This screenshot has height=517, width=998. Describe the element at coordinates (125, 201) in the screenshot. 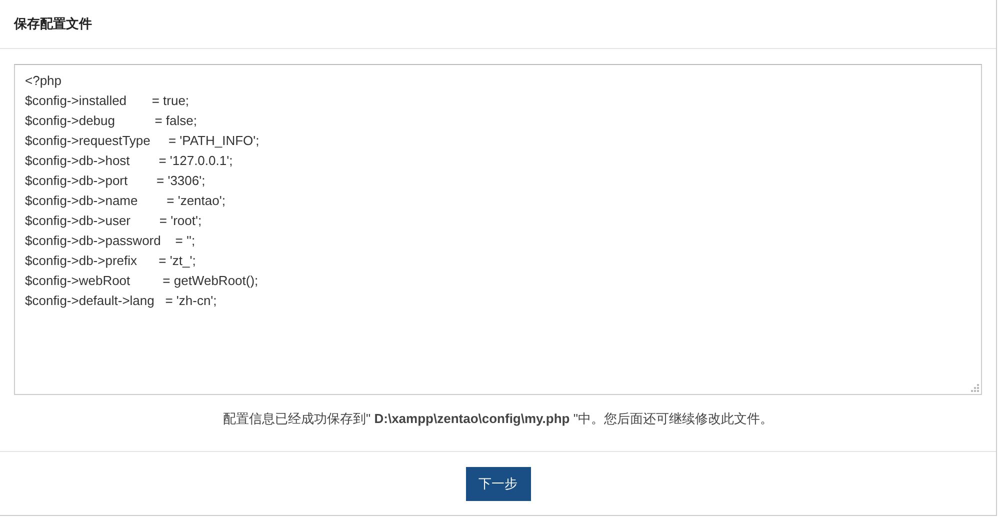

I see `code-line: $config->db->name = 'zentao';` at that location.